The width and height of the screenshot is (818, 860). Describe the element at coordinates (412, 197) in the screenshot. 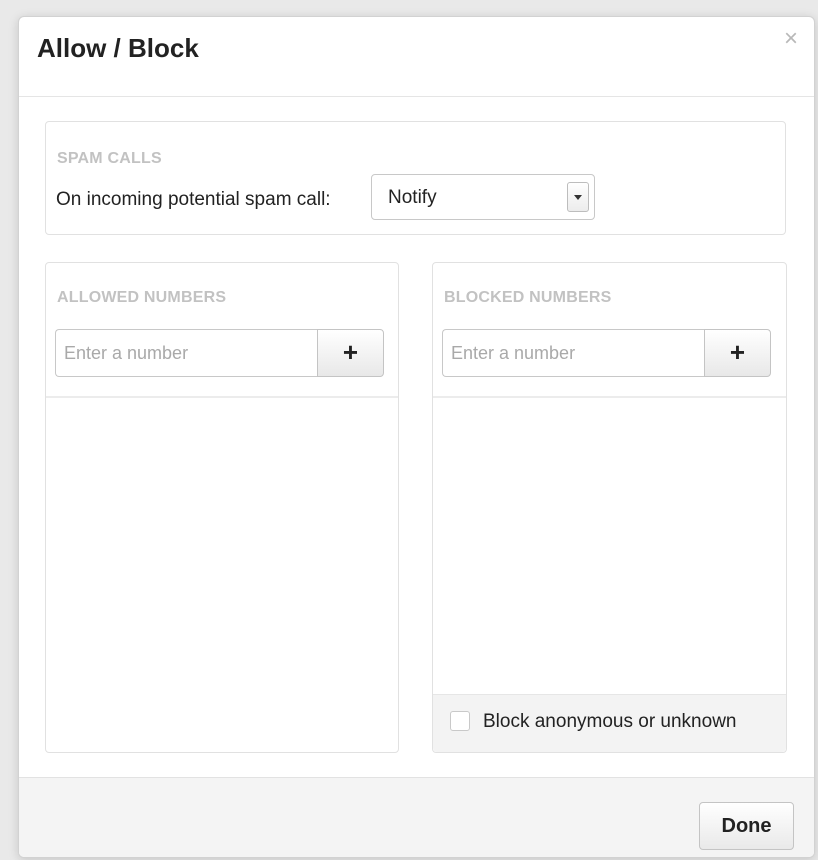

I see `spam-action-value: Notify` at that location.